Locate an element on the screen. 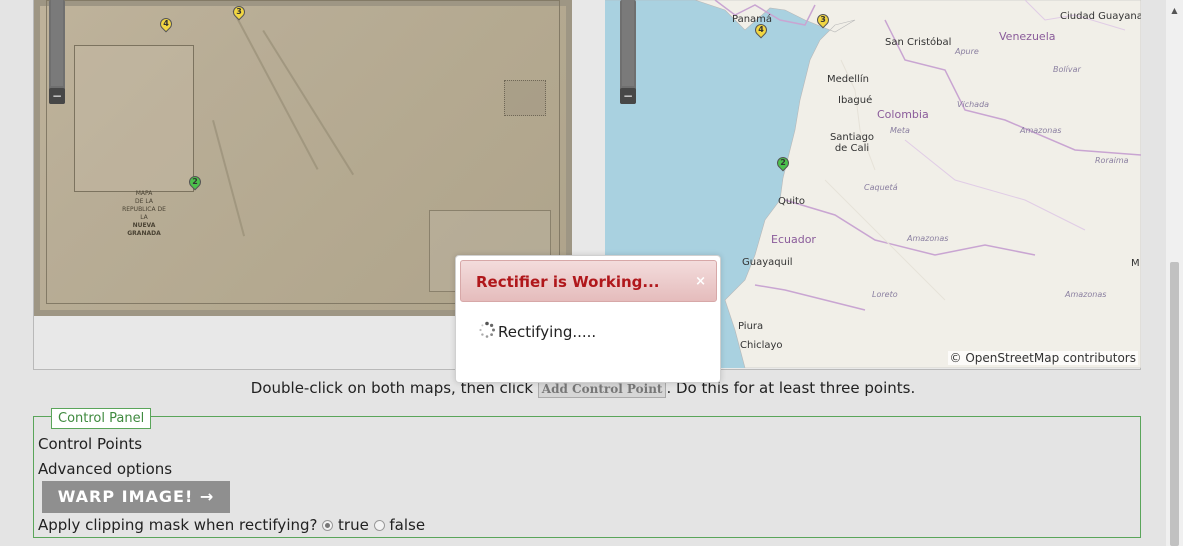  map-label-country: Venezuela is located at coordinates (1027, 36).